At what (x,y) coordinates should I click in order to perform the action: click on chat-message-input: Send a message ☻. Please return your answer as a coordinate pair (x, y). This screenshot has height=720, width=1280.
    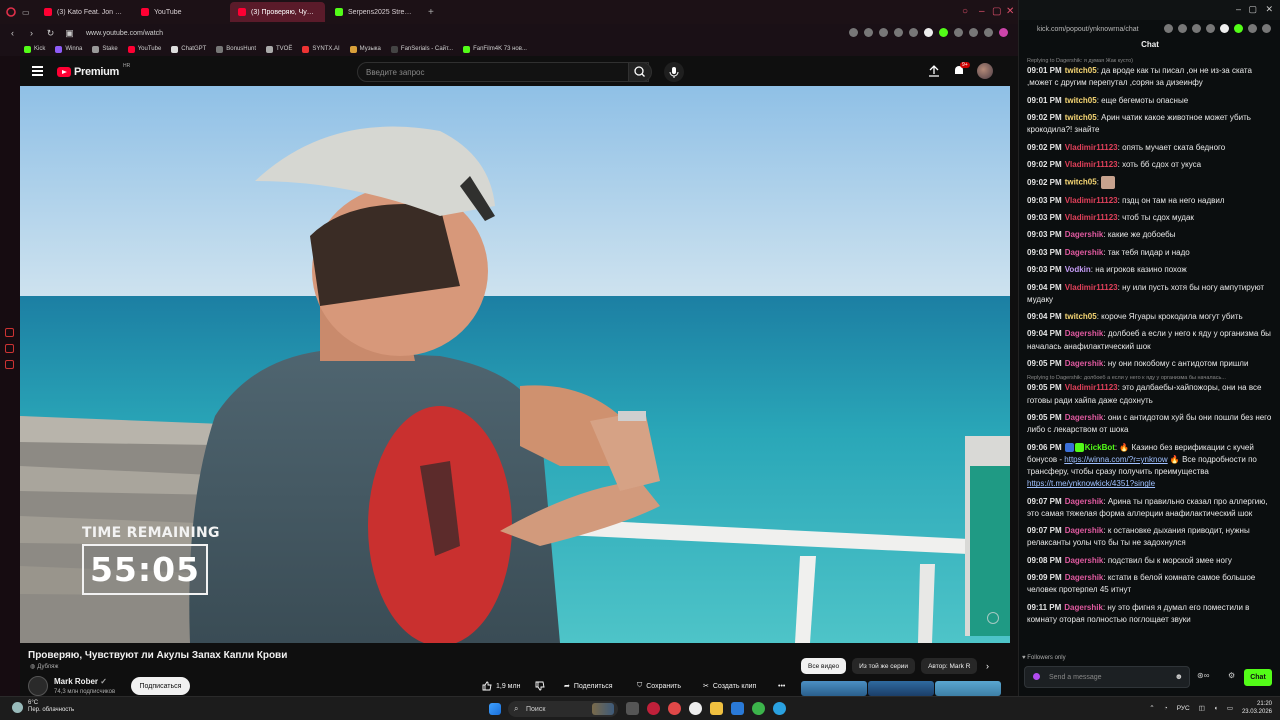
    Looking at the image, I should click on (1107, 677).